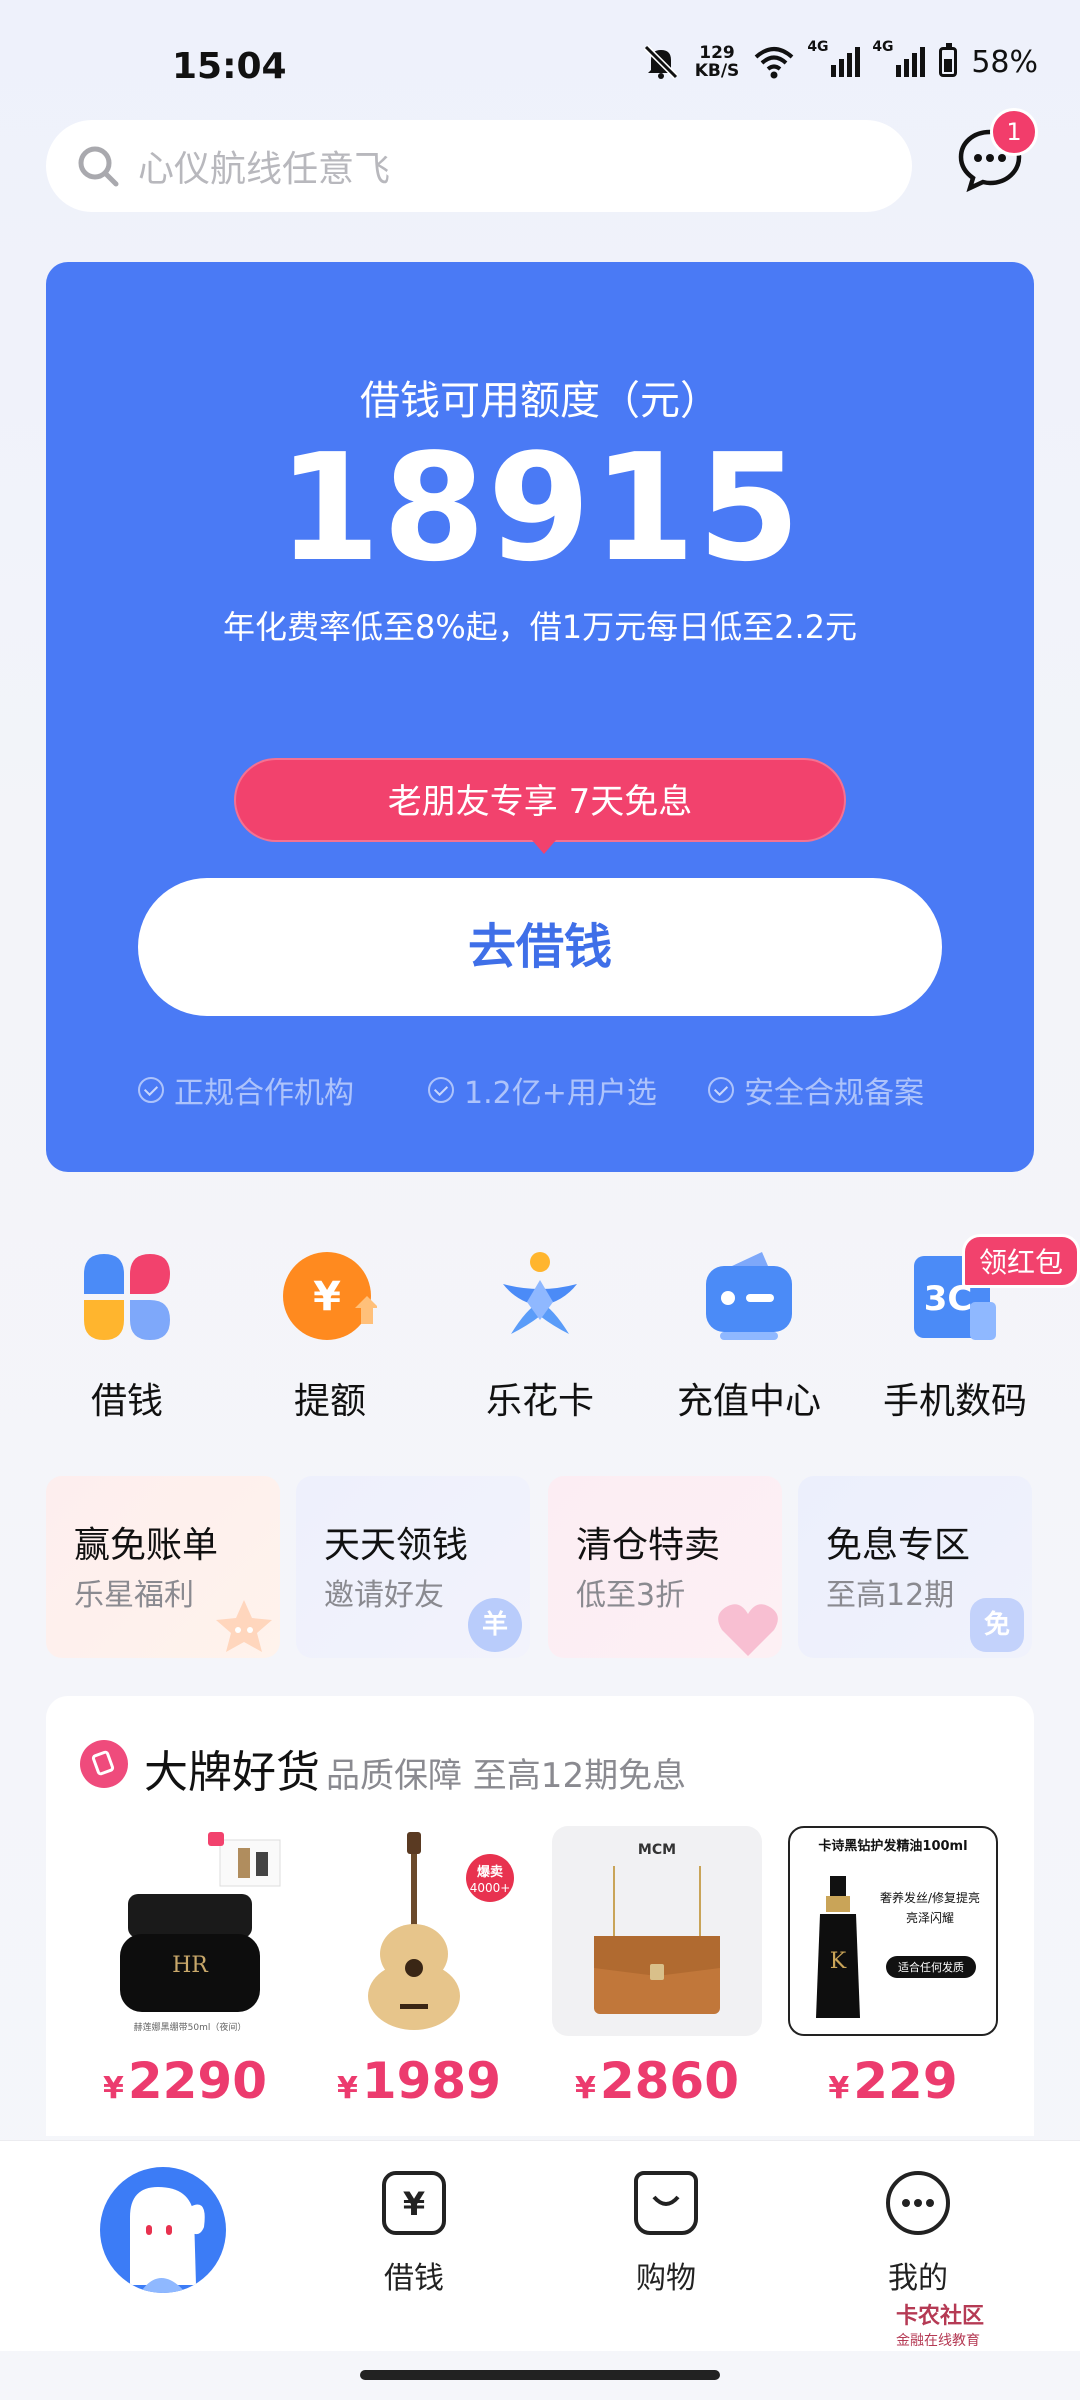 This screenshot has height=2400, width=1080. What do you see at coordinates (264, 169) in the screenshot?
I see `search-placeholder: 心仪航线任意飞` at bounding box center [264, 169].